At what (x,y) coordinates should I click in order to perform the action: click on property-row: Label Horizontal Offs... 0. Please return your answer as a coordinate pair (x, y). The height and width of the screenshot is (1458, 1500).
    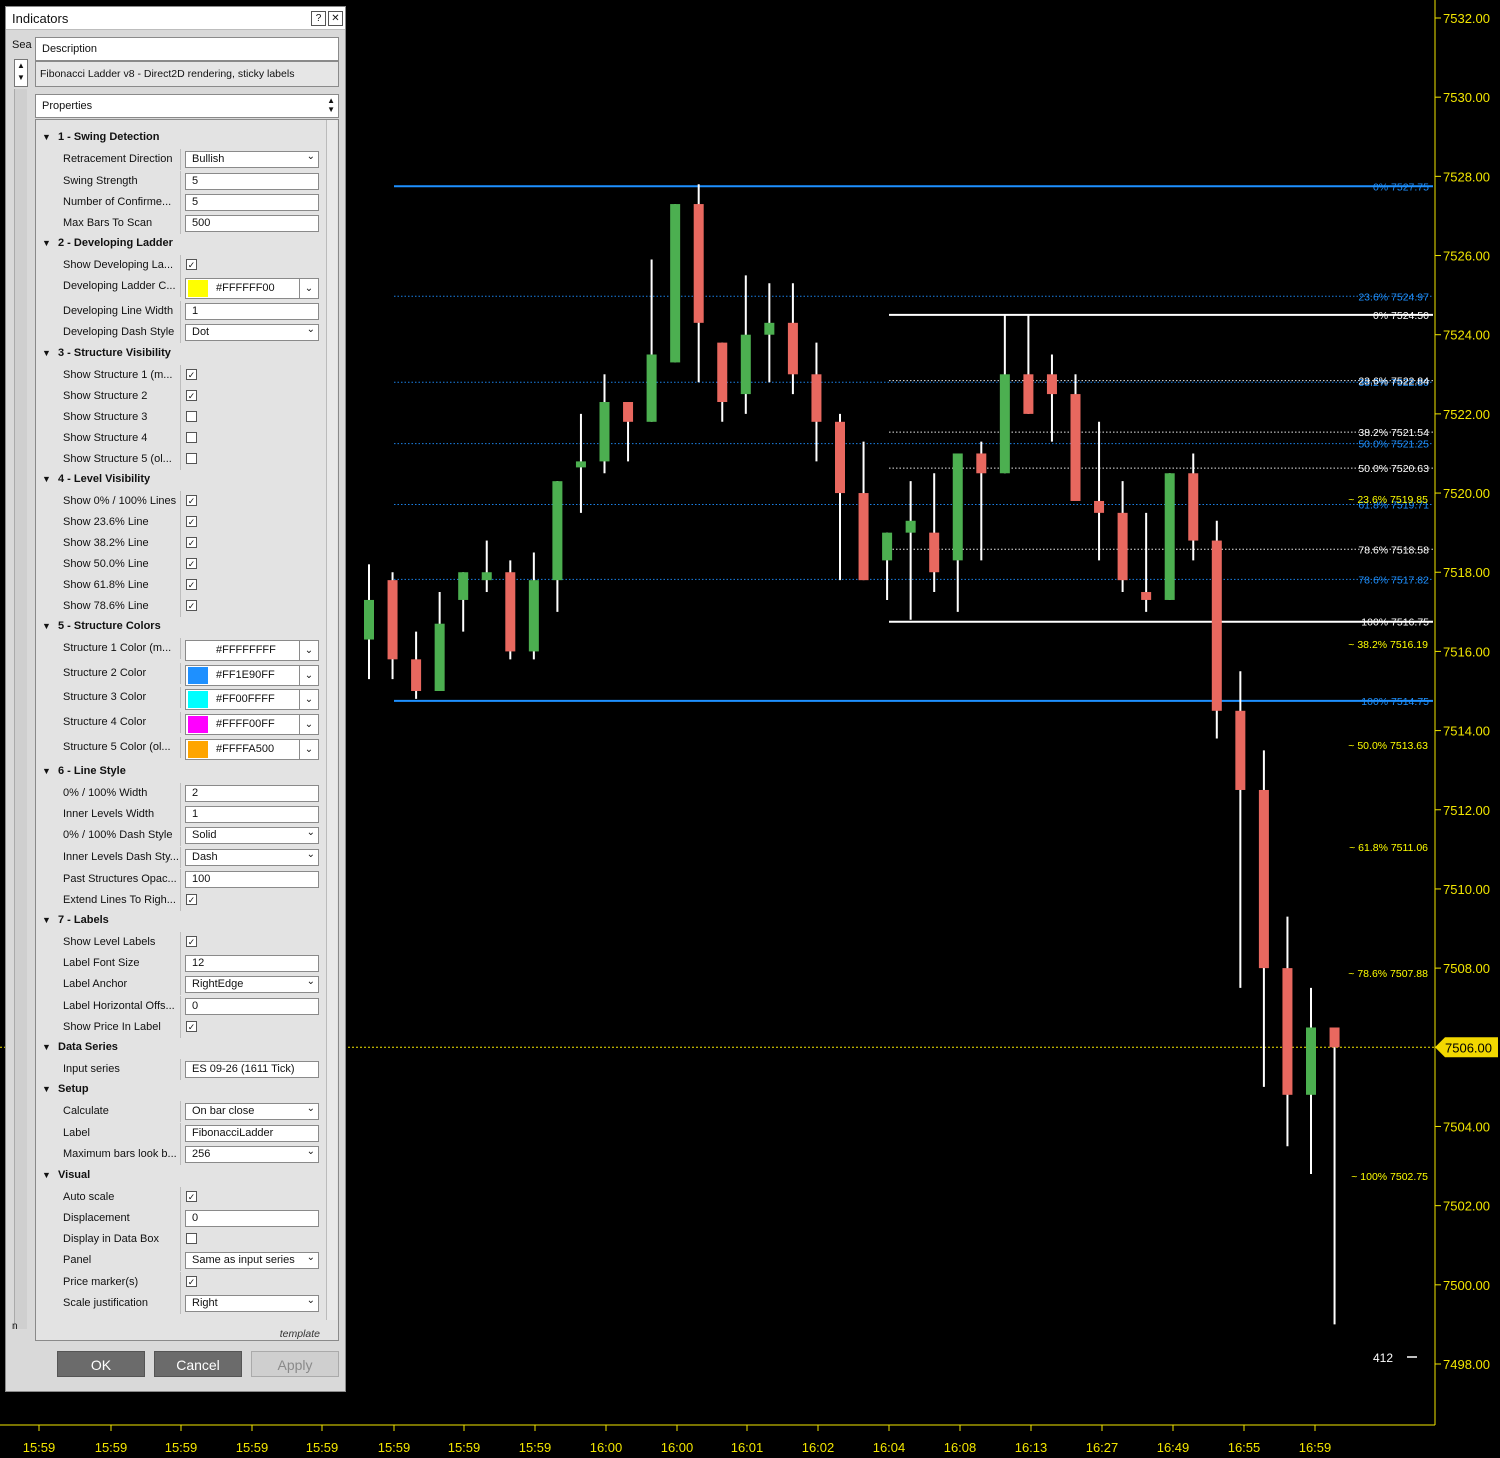
    Looking at the image, I should click on (181, 1006).